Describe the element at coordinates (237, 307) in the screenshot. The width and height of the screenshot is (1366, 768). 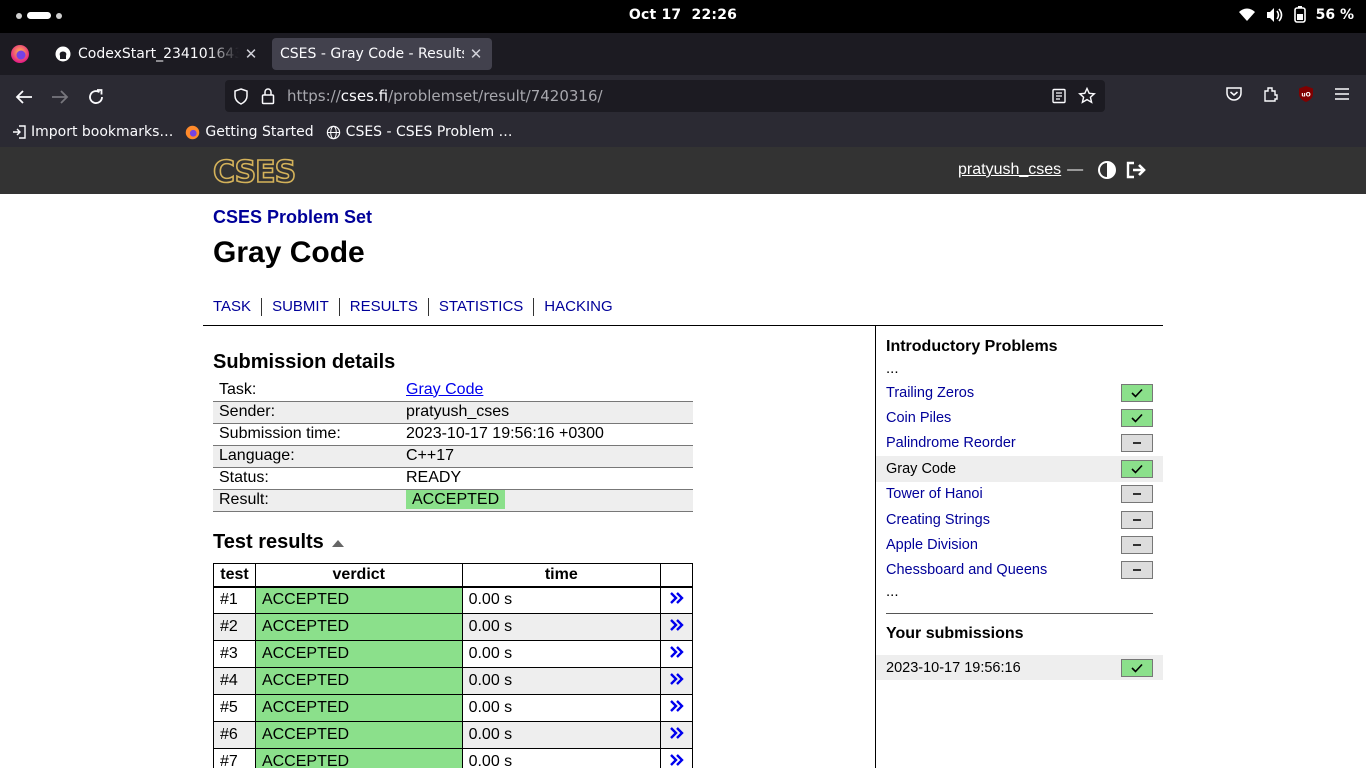
I see `tab-task: TASK` at that location.